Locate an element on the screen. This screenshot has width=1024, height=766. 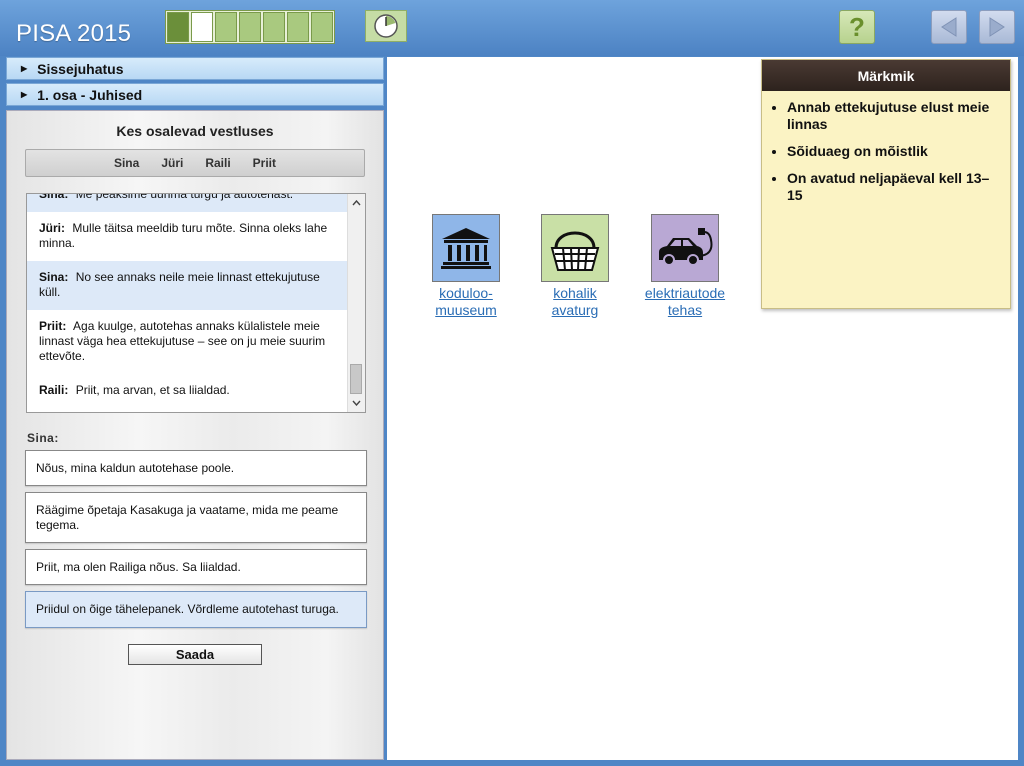
notes-title: Märkmik is located at coordinates (886, 75).